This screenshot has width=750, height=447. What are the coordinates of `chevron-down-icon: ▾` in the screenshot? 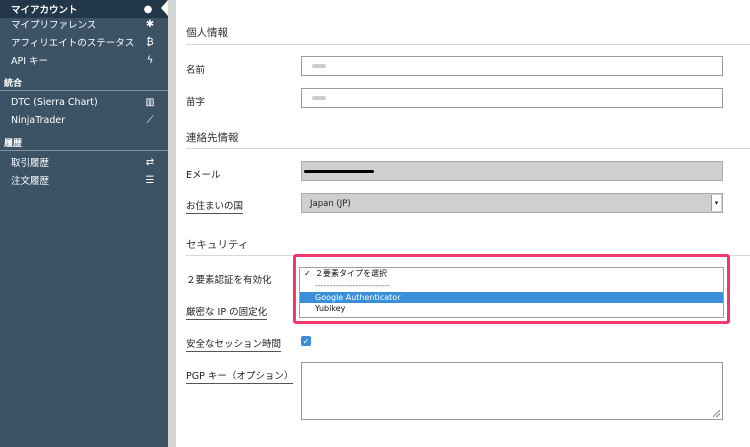 It's located at (716, 203).